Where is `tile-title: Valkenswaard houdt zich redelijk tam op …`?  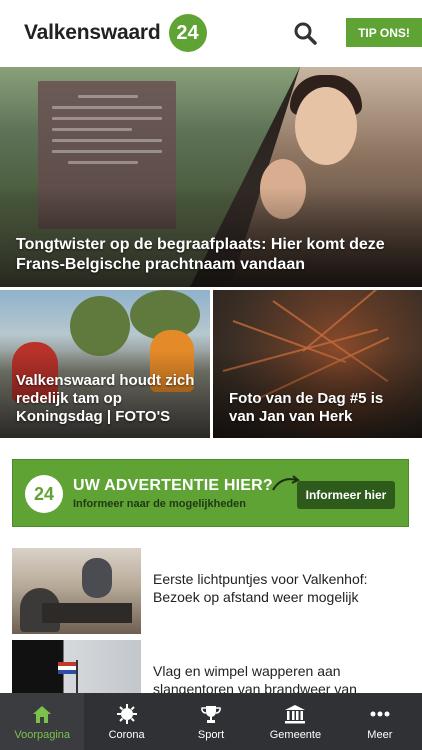 tile-title: Valkenswaard houdt zich redelijk tam op … is located at coordinates (105, 398).